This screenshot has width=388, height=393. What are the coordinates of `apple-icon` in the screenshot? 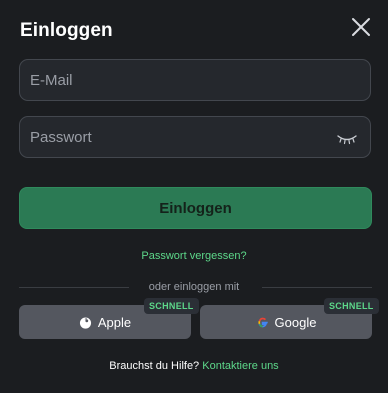 It's located at (85, 322).